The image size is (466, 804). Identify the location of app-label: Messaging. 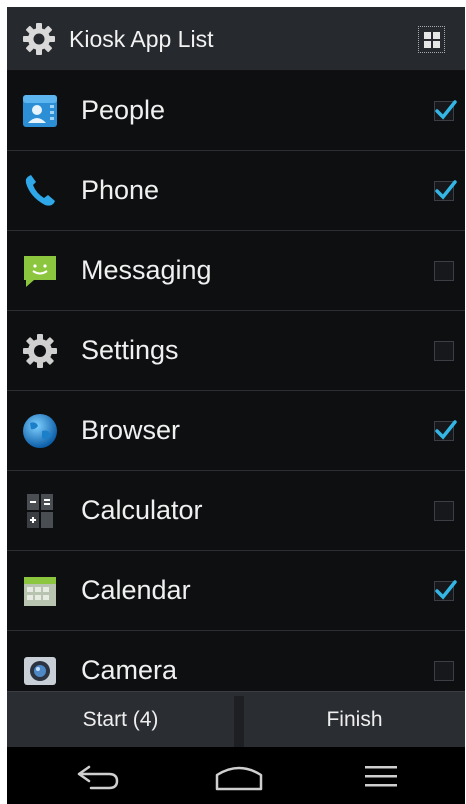
(146, 270).